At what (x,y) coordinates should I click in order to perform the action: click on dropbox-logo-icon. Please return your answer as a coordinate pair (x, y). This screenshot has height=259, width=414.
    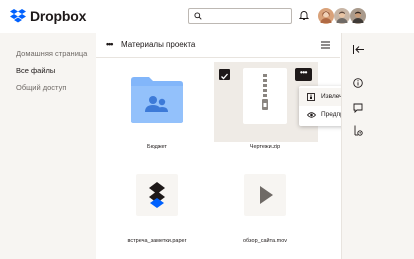
    Looking at the image, I should click on (18, 16).